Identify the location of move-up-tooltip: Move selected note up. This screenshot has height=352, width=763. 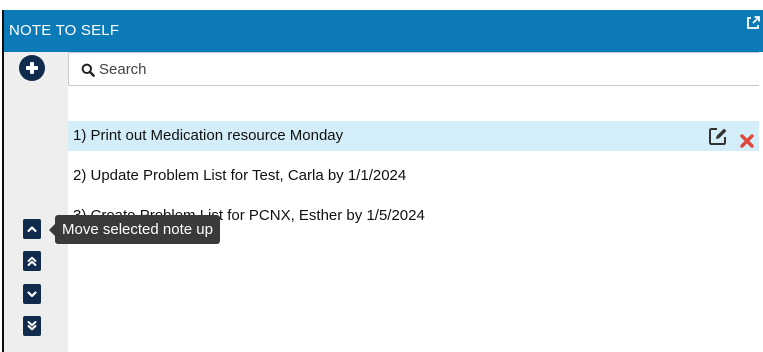
(134, 229).